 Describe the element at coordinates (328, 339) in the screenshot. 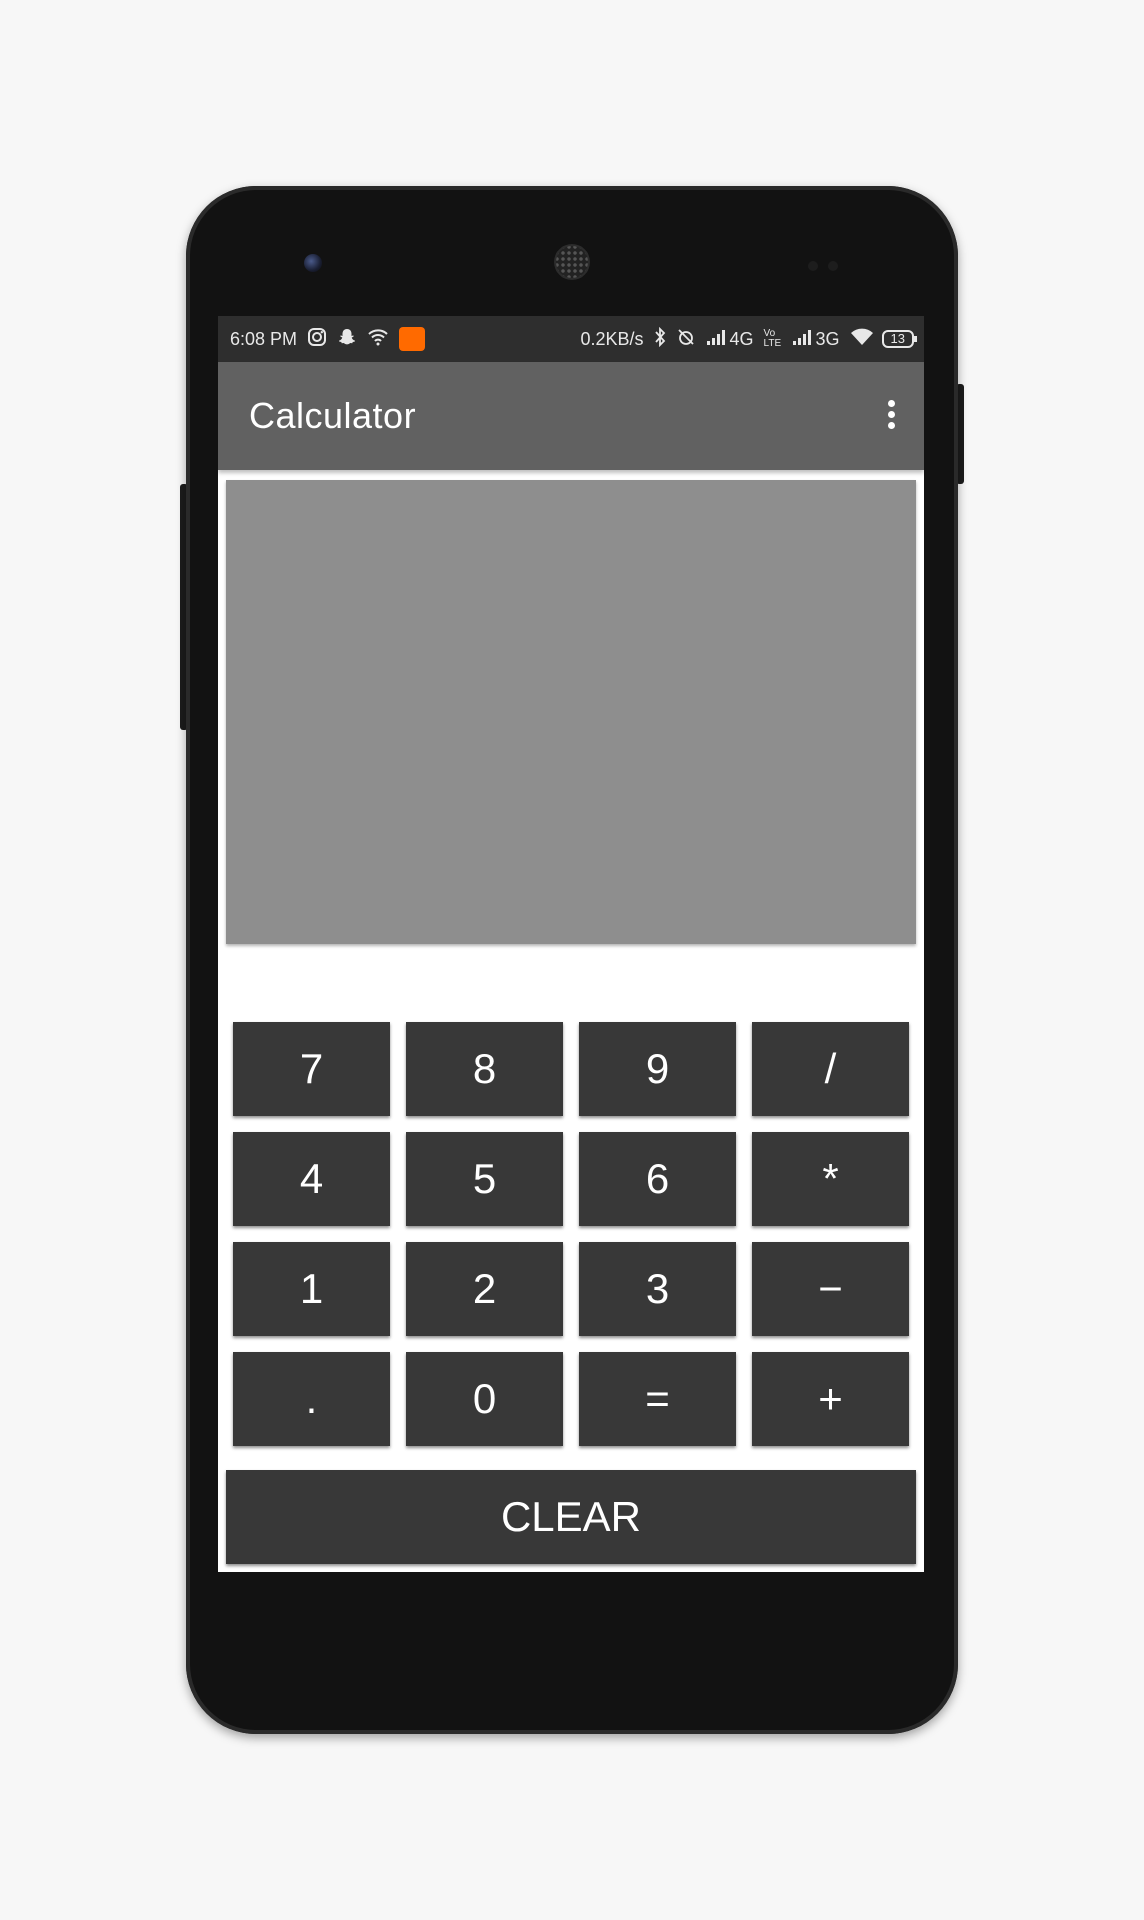

I see `status-bar-left: 6:08 PM` at that location.